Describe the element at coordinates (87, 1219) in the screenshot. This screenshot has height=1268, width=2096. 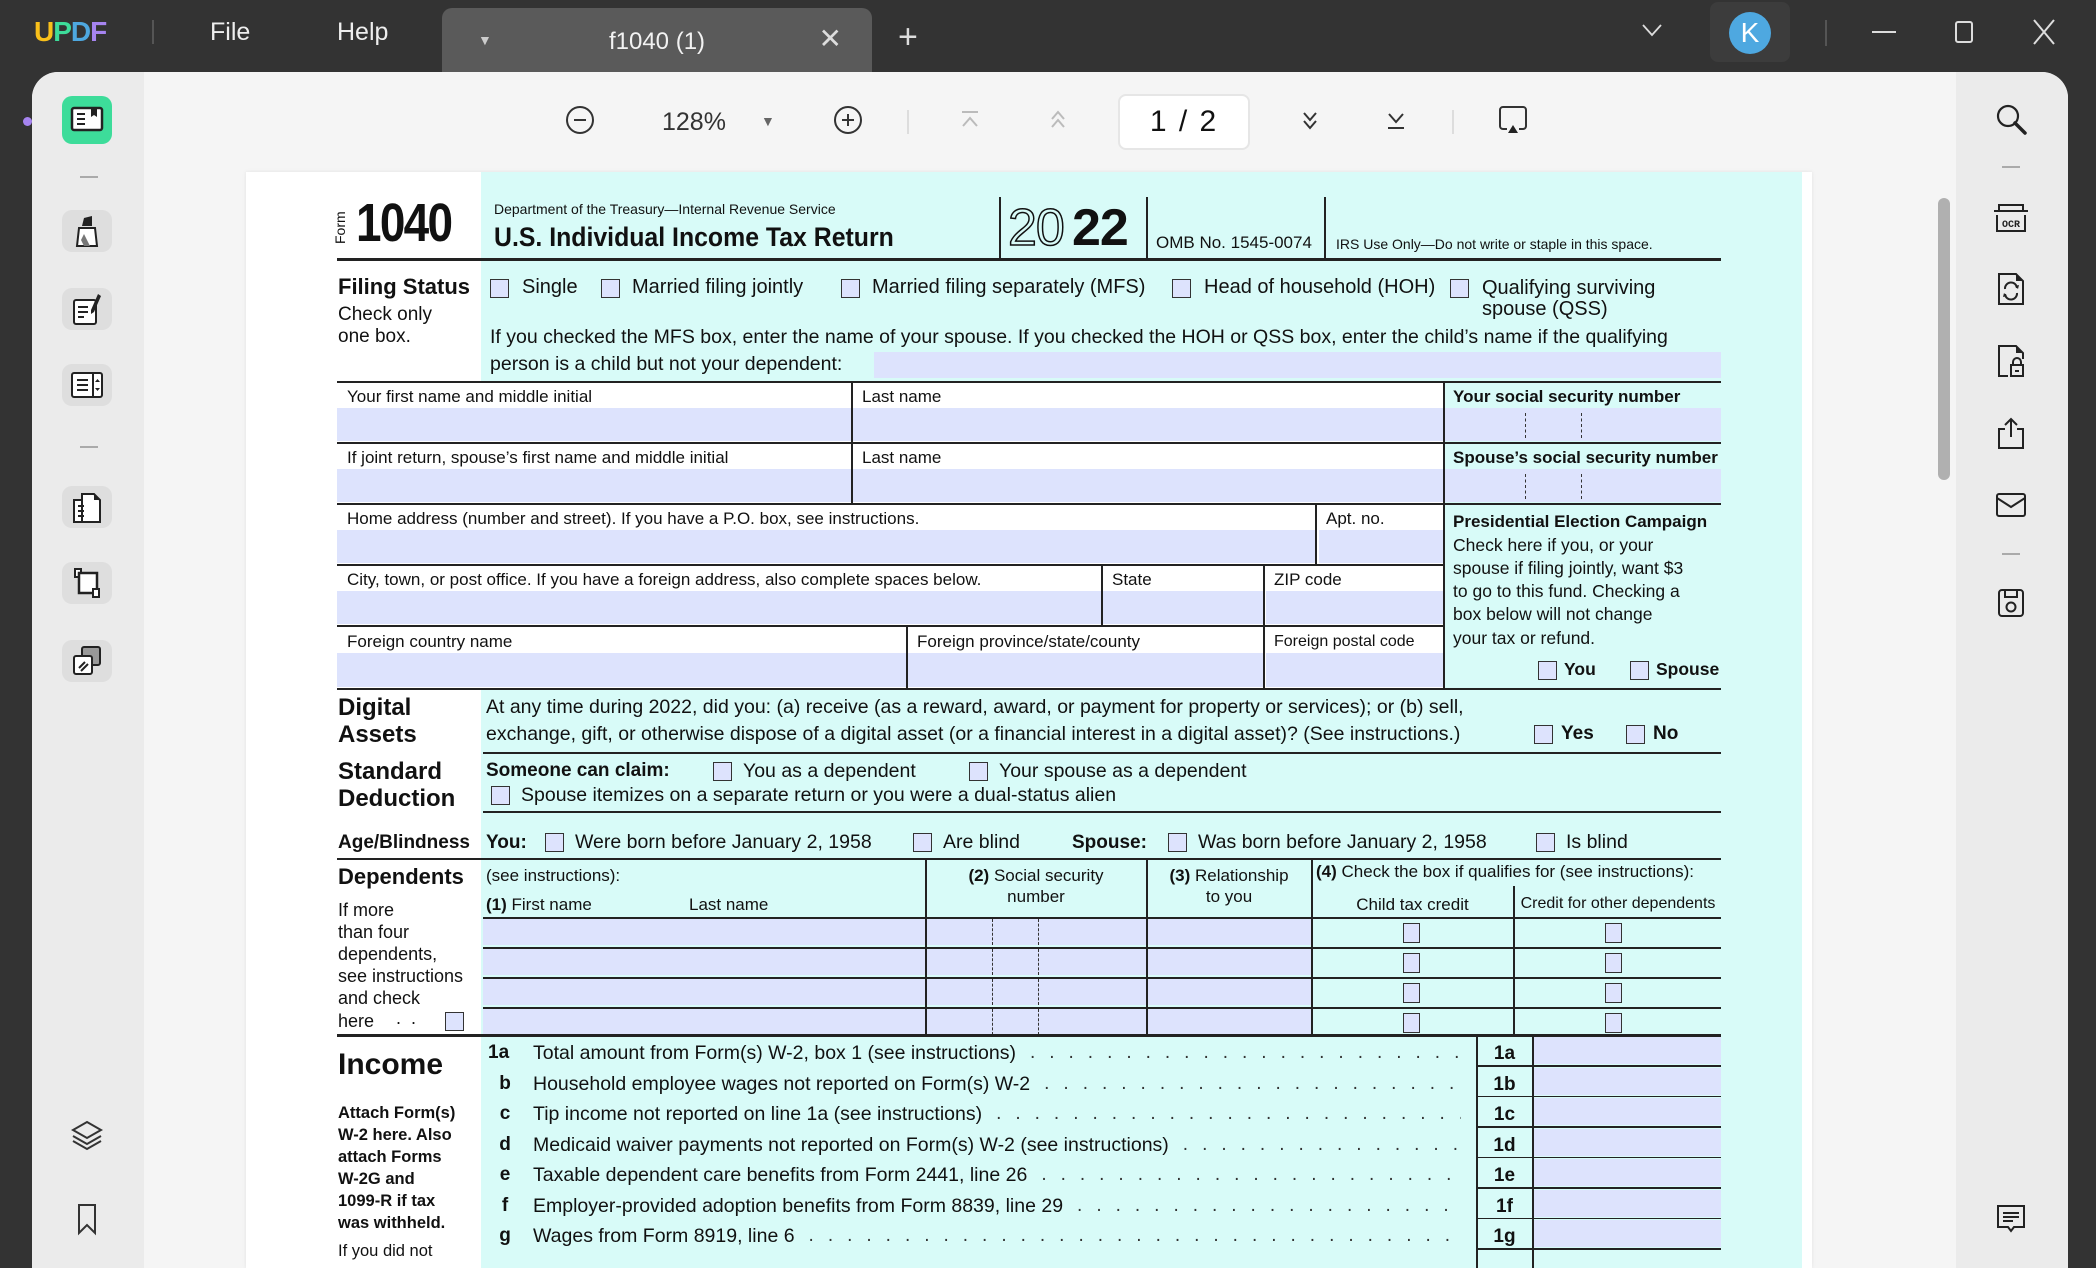
I see `bookmark-button` at that location.